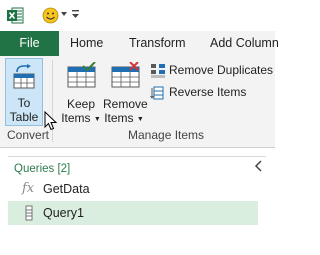 The height and width of the screenshot is (255, 320). Describe the element at coordinates (125, 92) in the screenshot. I see `remove-items-button: Remove Items ▼` at that location.